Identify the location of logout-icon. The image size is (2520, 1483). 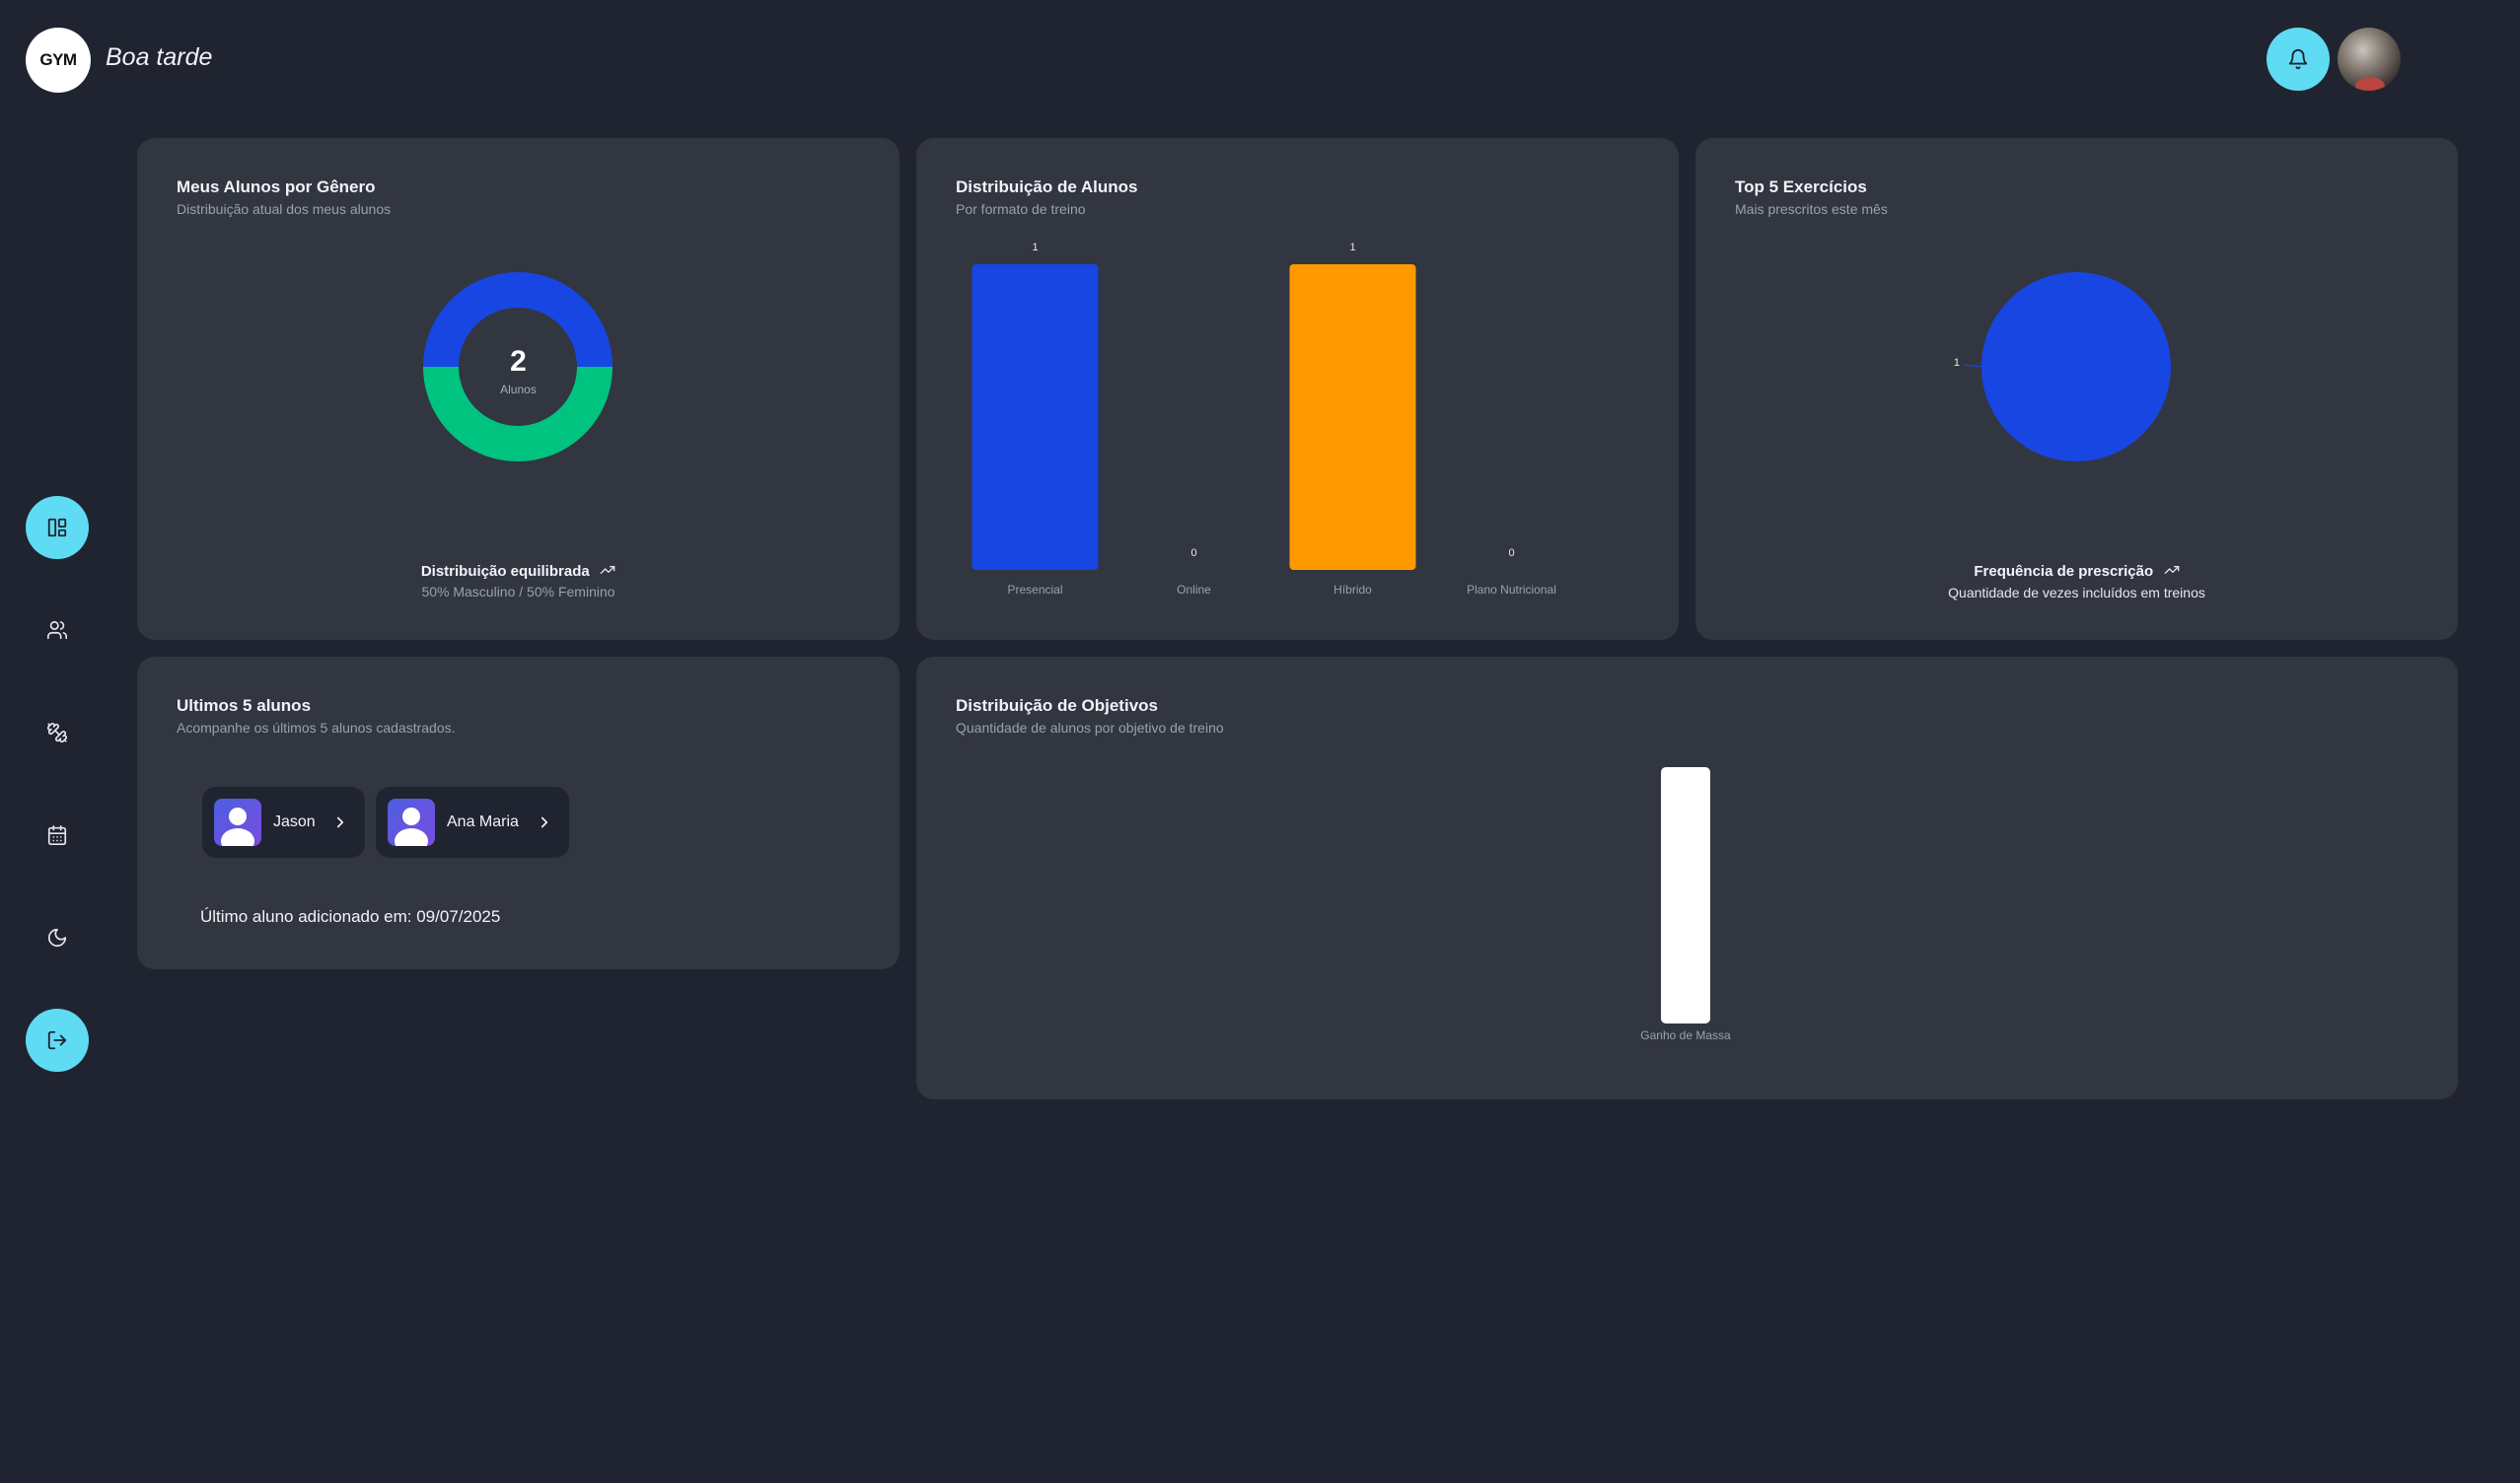
(57, 1040).